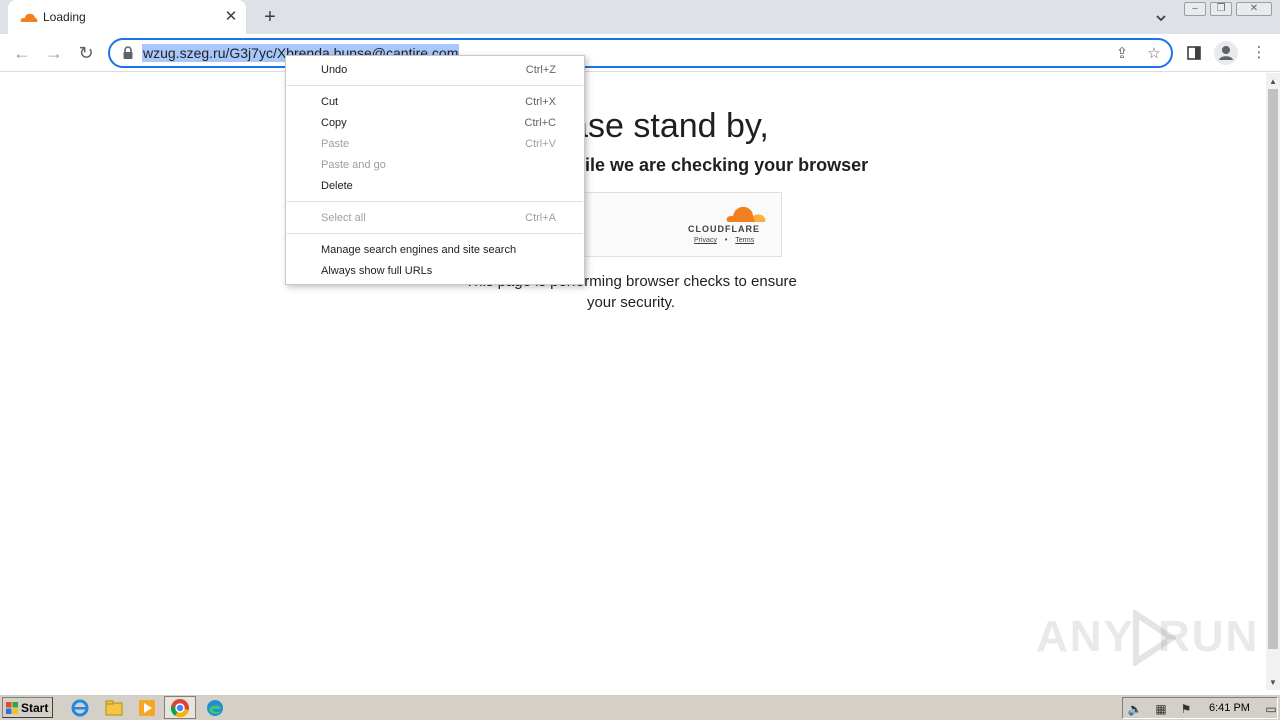 Image resolution: width=1280 pixels, height=720 pixels. I want to click on menu-item-manage-search-engines: Manage search engines and site search, so click(435, 250).